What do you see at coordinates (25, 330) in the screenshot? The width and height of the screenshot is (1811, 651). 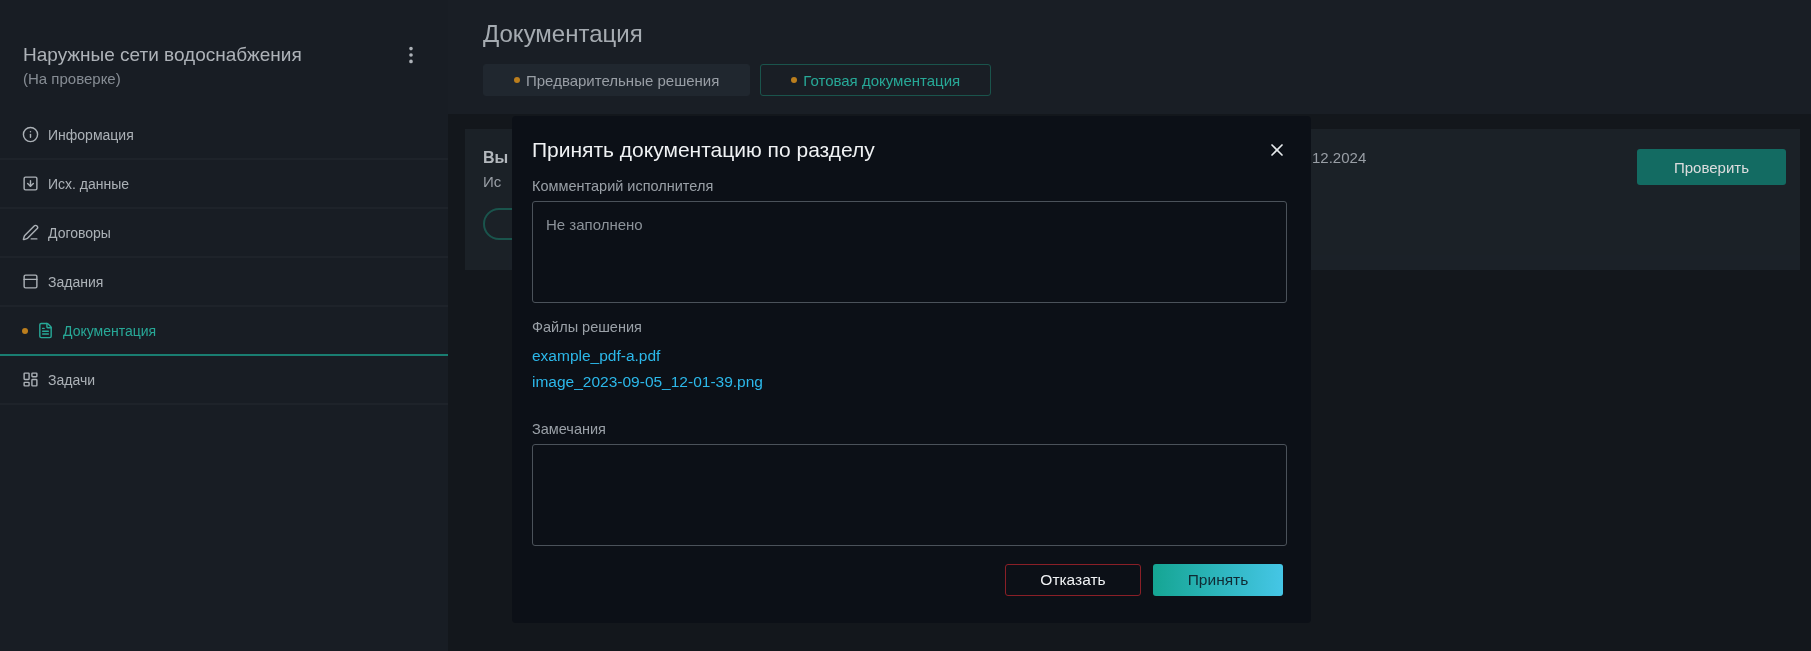 I see `status-dot` at bounding box center [25, 330].